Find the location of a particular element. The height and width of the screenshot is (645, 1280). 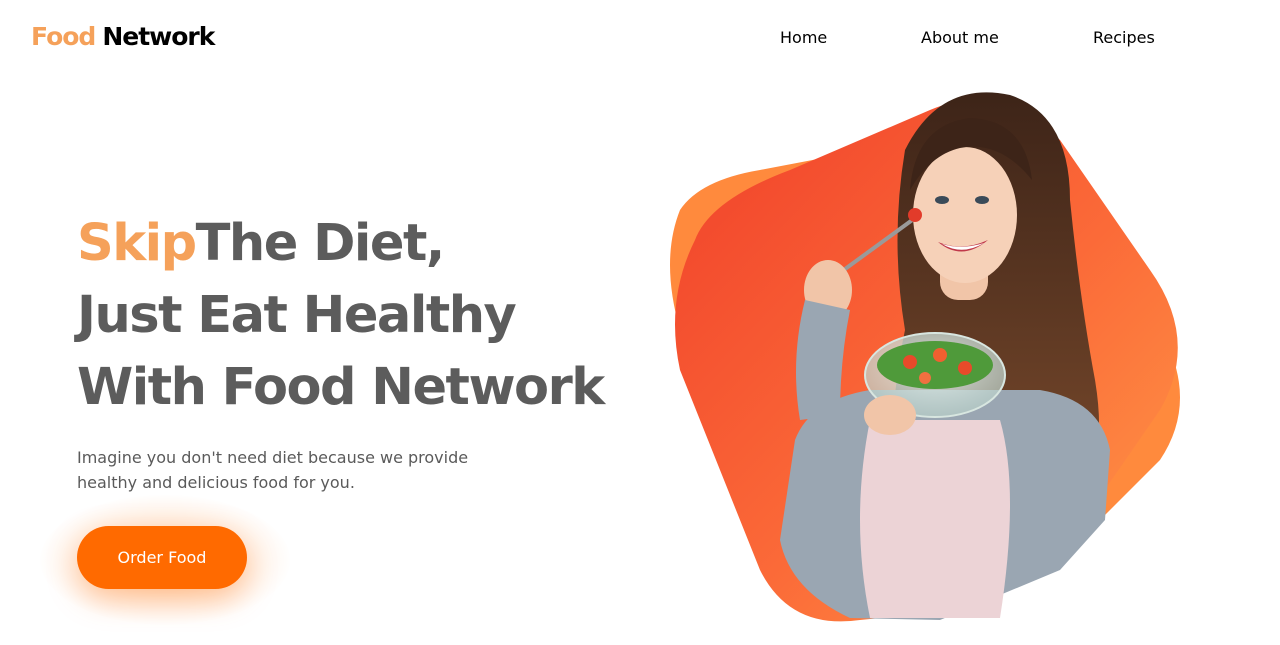

headline-line-1: The Diet, is located at coordinates (320, 243).